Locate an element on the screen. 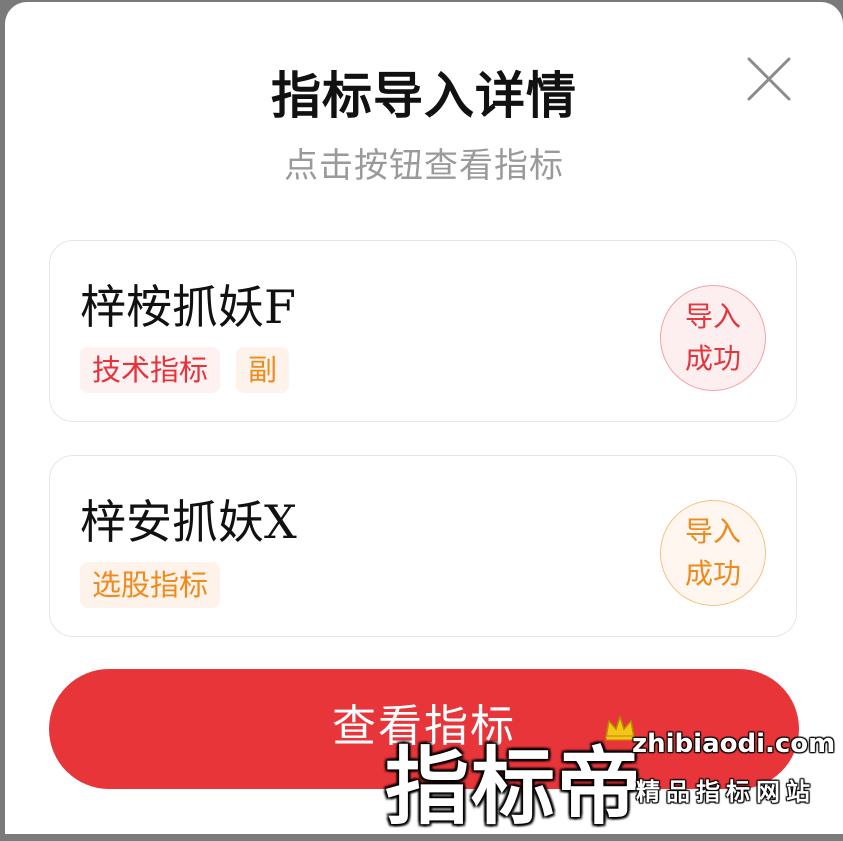 This screenshot has height=841, width=843. tag-stock-selection-indicator: 选股指标 is located at coordinates (150, 585).